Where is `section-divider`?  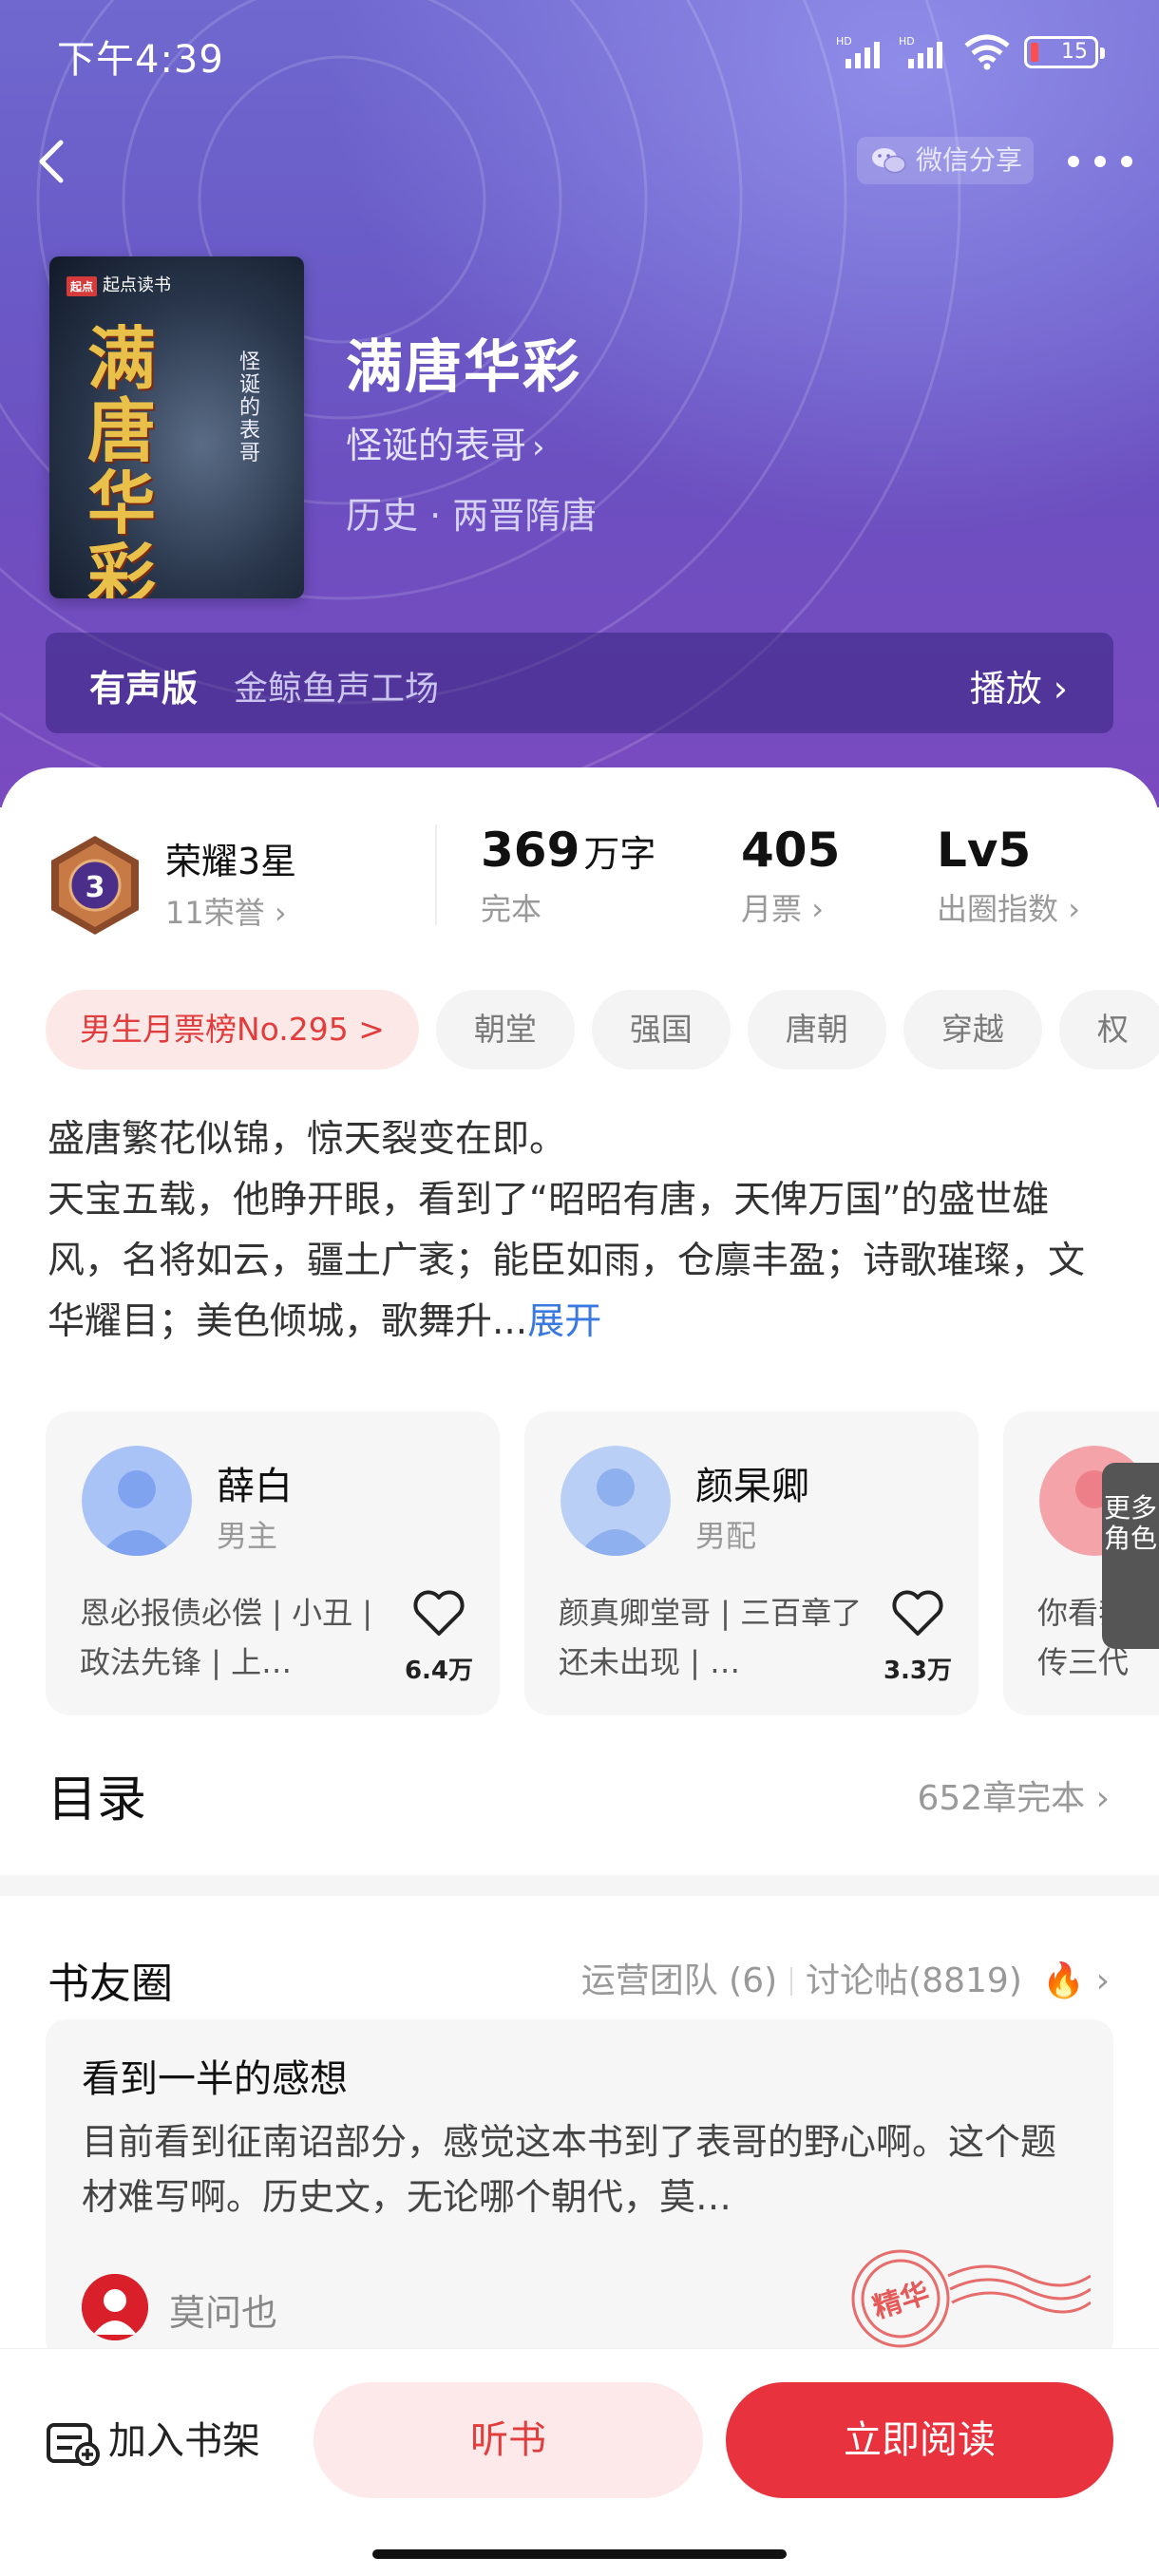 section-divider is located at coordinates (579, 1885).